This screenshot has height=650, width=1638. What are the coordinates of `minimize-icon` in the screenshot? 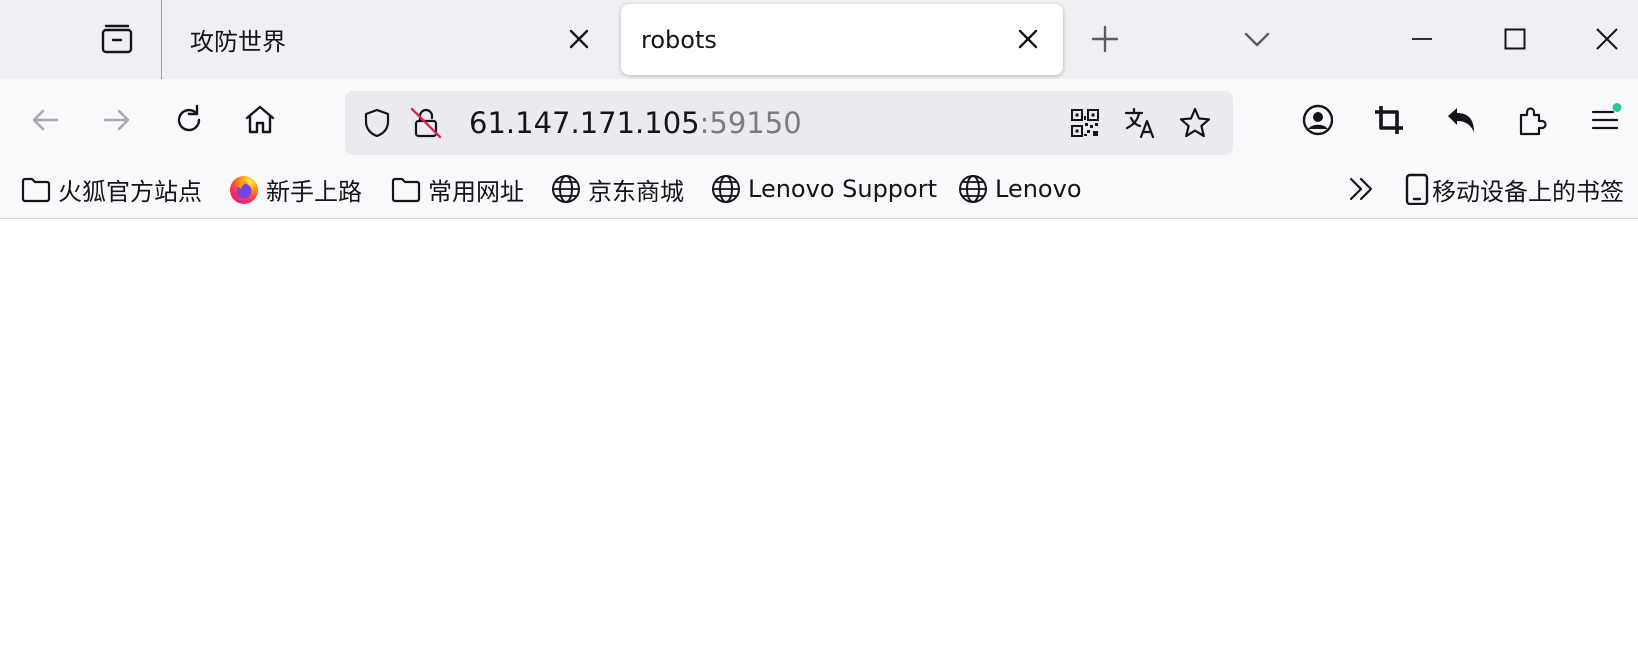 It's located at (1422, 39).